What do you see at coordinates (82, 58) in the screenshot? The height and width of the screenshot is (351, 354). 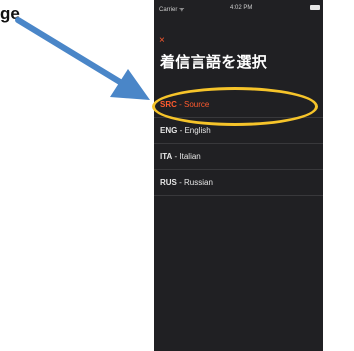 I see `annotation-arrow` at bounding box center [82, 58].